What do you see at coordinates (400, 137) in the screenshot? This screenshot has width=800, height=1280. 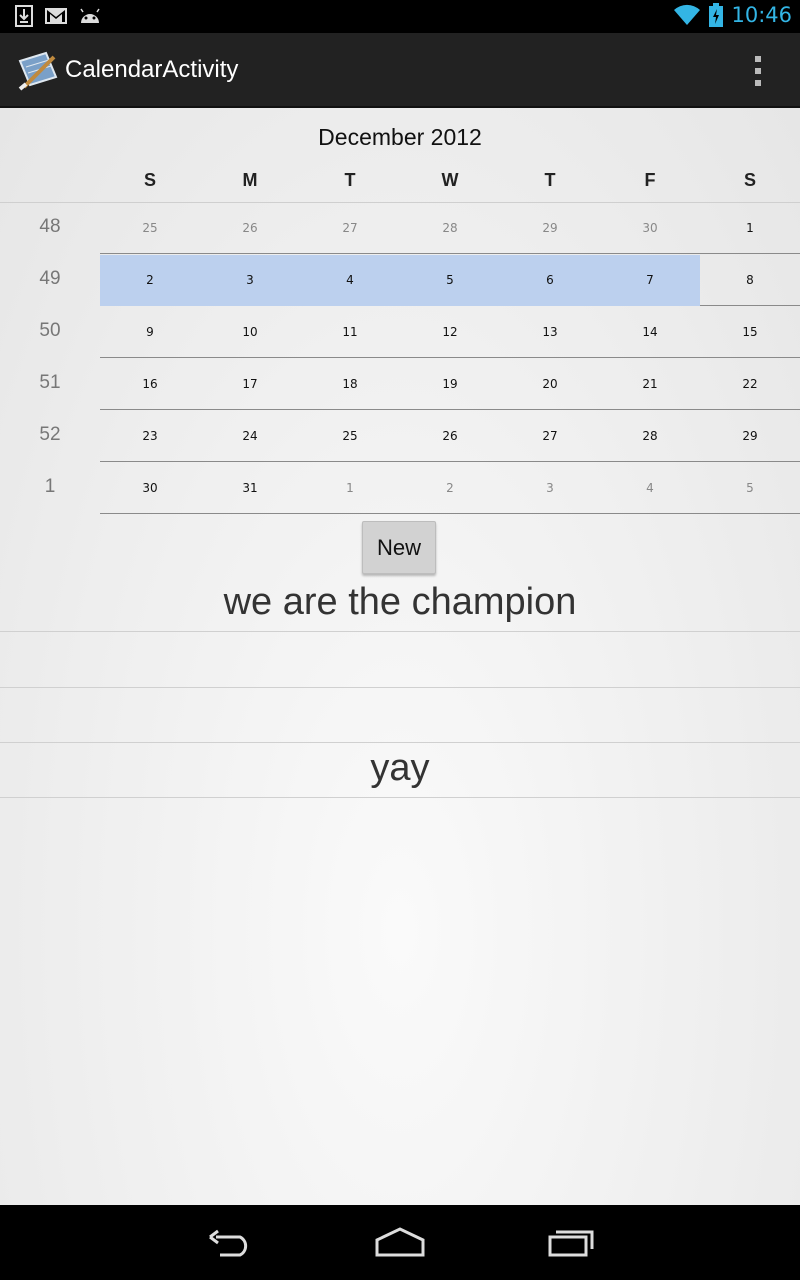 I see `month-title: December 2012` at bounding box center [400, 137].